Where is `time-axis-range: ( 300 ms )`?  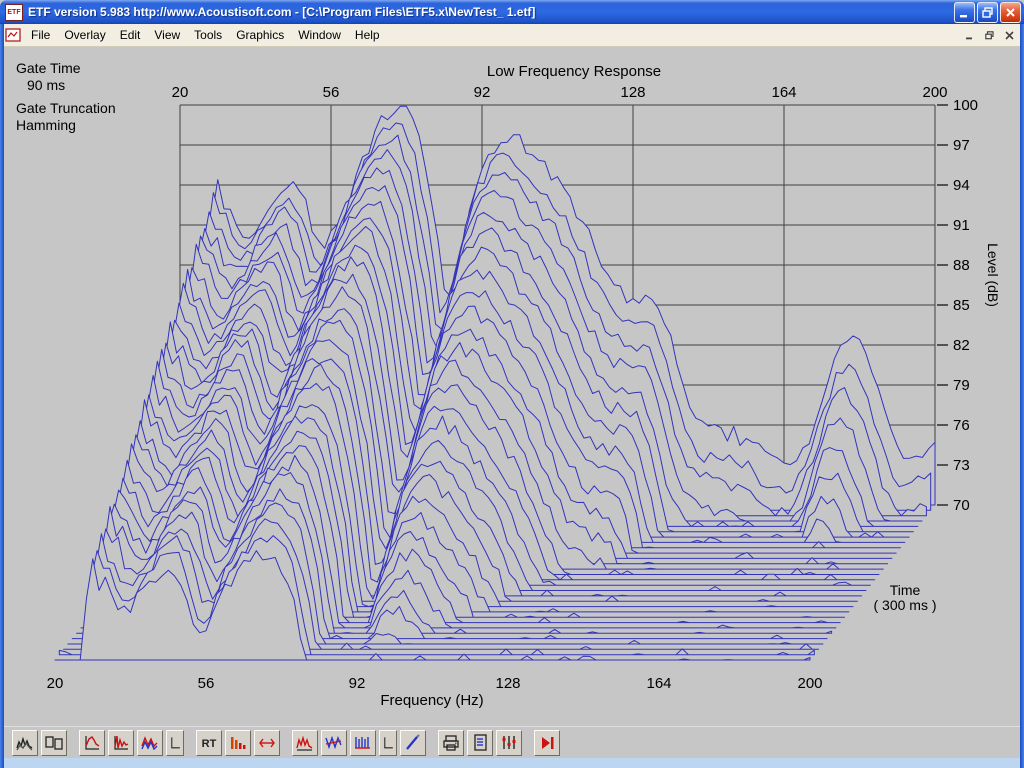
time-axis-range: ( 300 ms ) is located at coordinates (904, 605).